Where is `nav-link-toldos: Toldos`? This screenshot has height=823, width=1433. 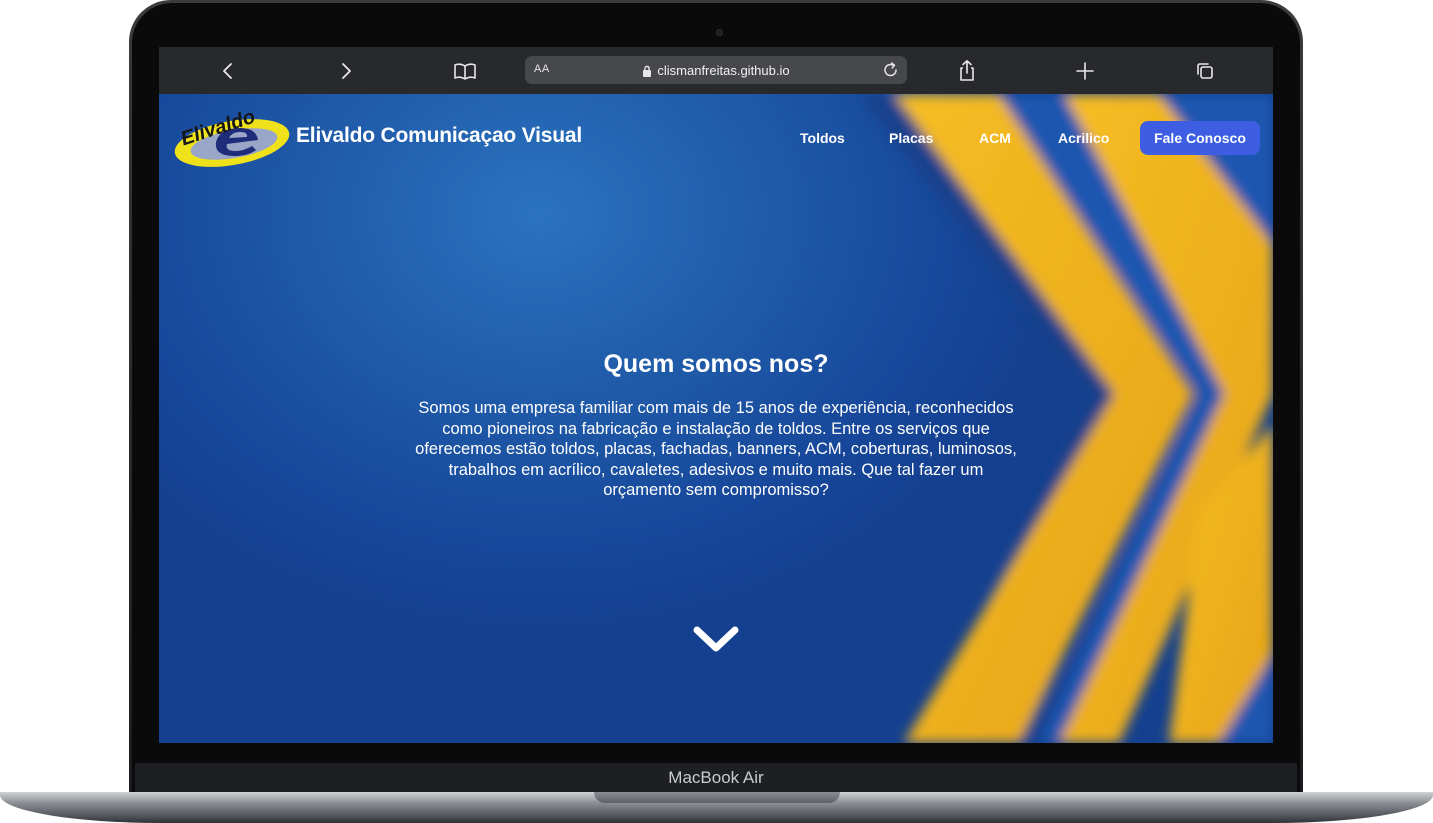 nav-link-toldos: Toldos is located at coordinates (822, 138).